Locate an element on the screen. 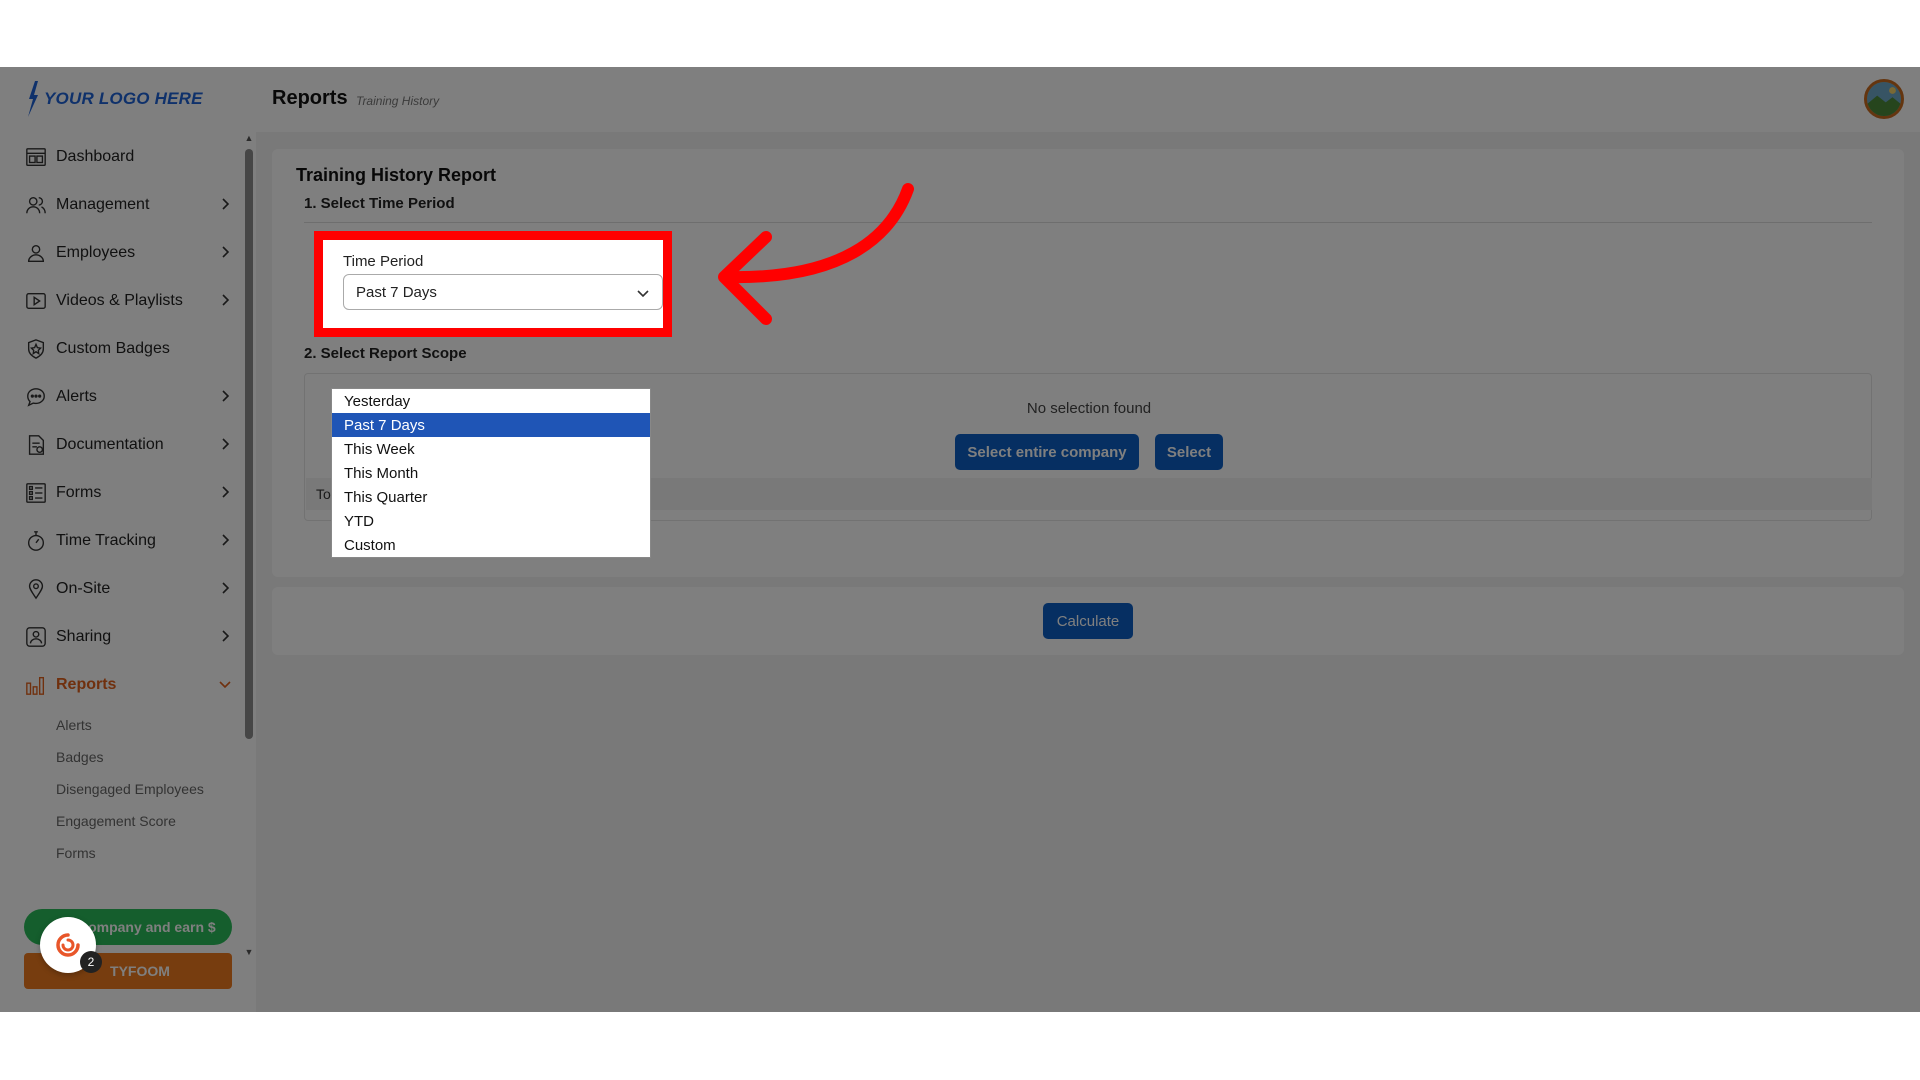 The width and height of the screenshot is (1920, 1080). dropdown-option-selected: Past 7 Days is located at coordinates (491, 425).